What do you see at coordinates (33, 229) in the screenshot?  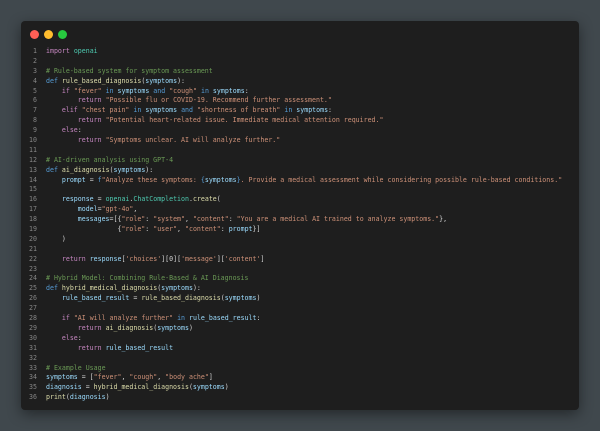 I see `line-number: 19` at bounding box center [33, 229].